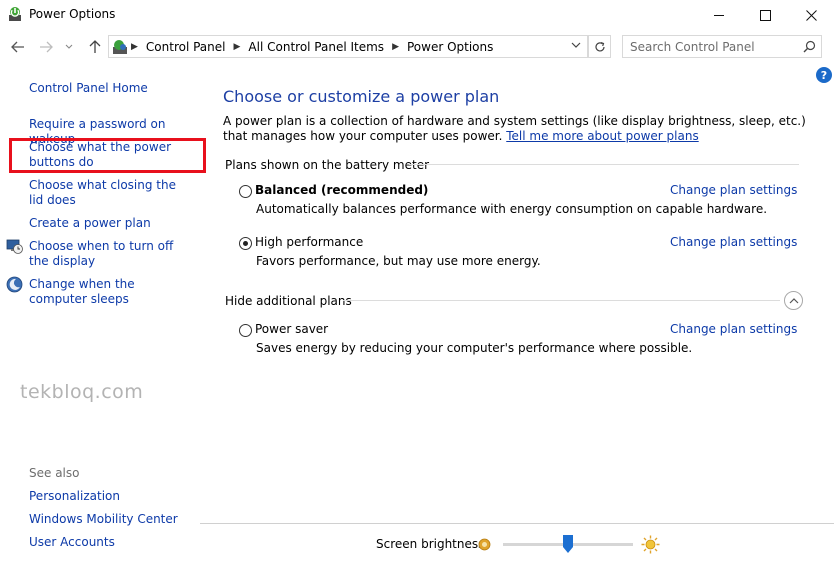 This screenshot has height=565, width=834. Describe the element at coordinates (432, 544) in the screenshot. I see `brightness-label: Screen brightness:` at that location.